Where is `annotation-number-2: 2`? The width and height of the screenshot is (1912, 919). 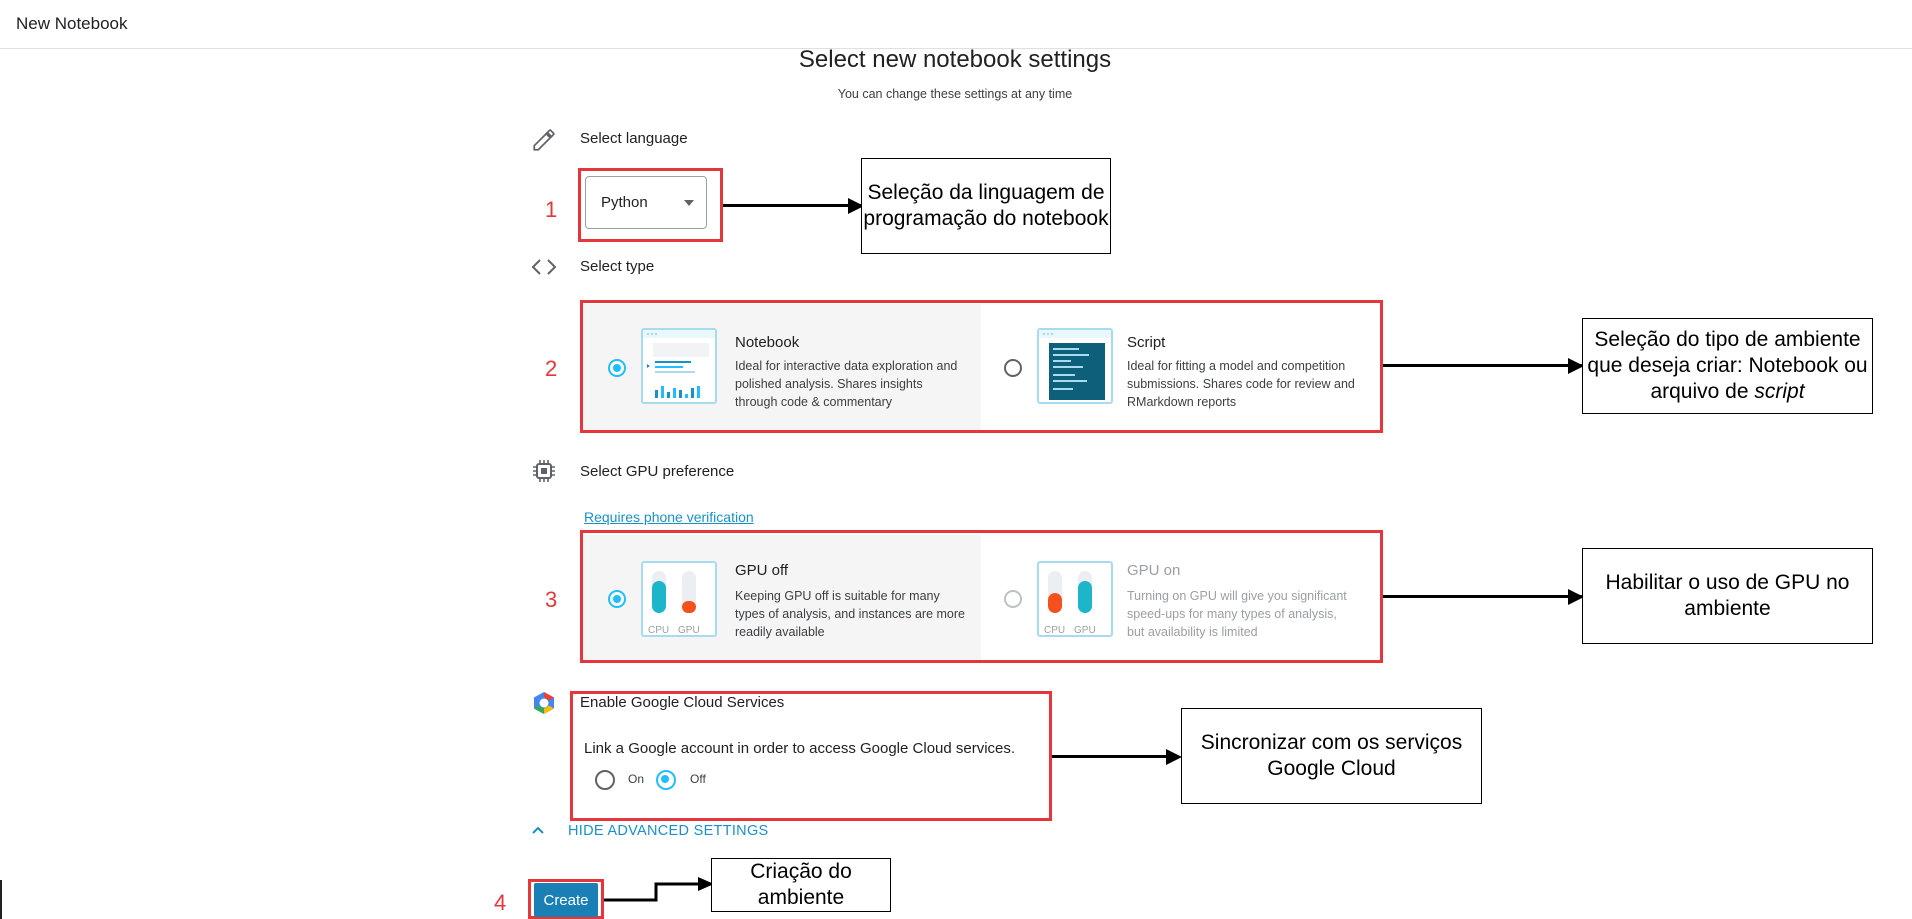
annotation-number-2: 2 is located at coordinates (551, 368).